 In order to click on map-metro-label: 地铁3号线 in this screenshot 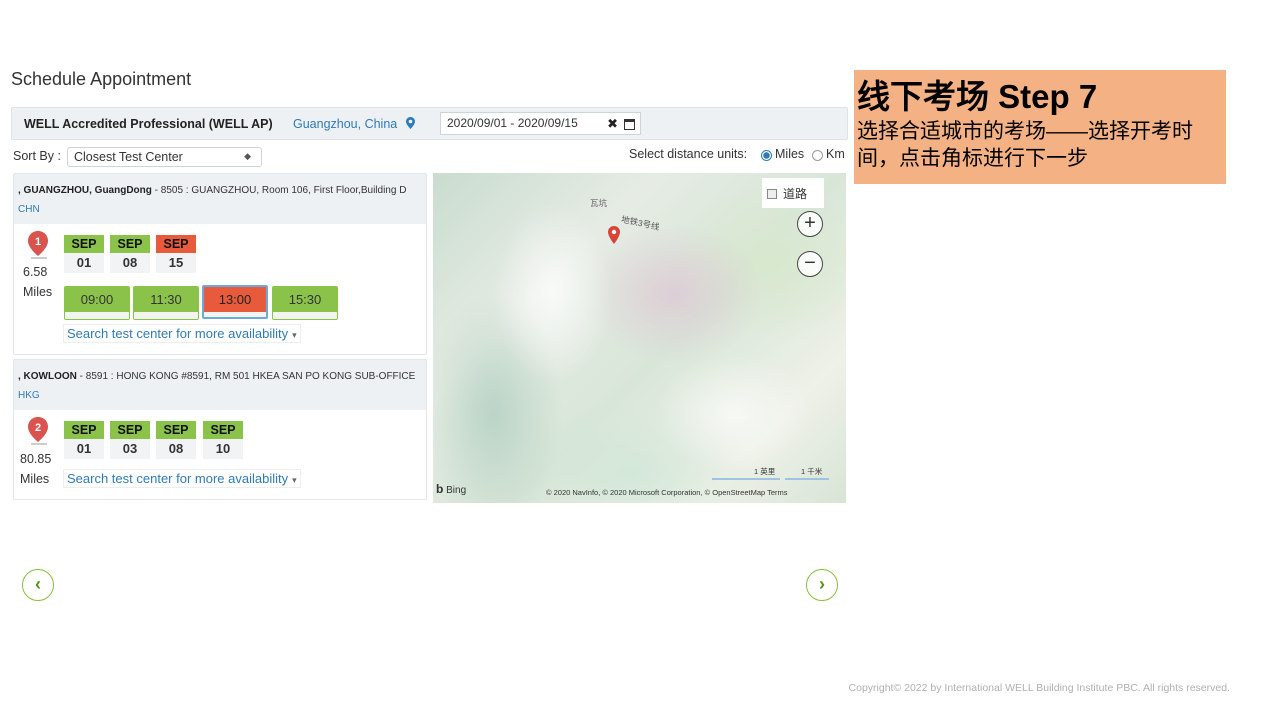, I will do `click(640, 223)`.